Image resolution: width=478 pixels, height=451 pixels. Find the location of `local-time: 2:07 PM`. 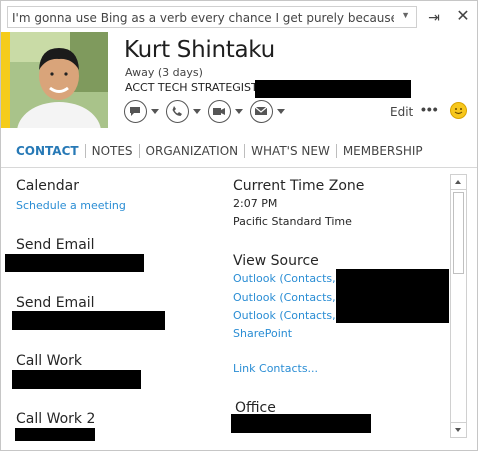

local-time: 2:07 PM is located at coordinates (255, 203).